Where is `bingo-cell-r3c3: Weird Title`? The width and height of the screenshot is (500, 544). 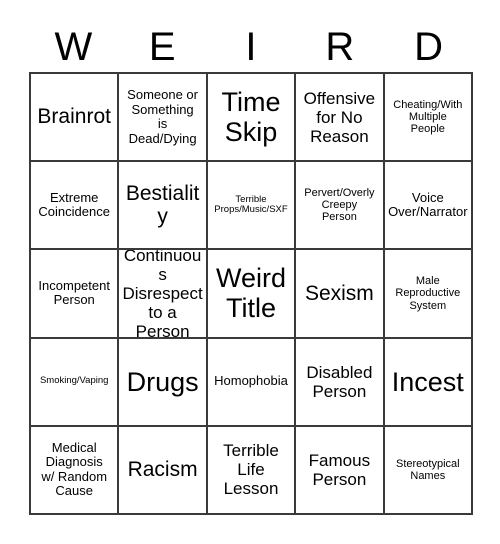
bingo-cell-r3c3: Weird Title is located at coordinates (252, 294).